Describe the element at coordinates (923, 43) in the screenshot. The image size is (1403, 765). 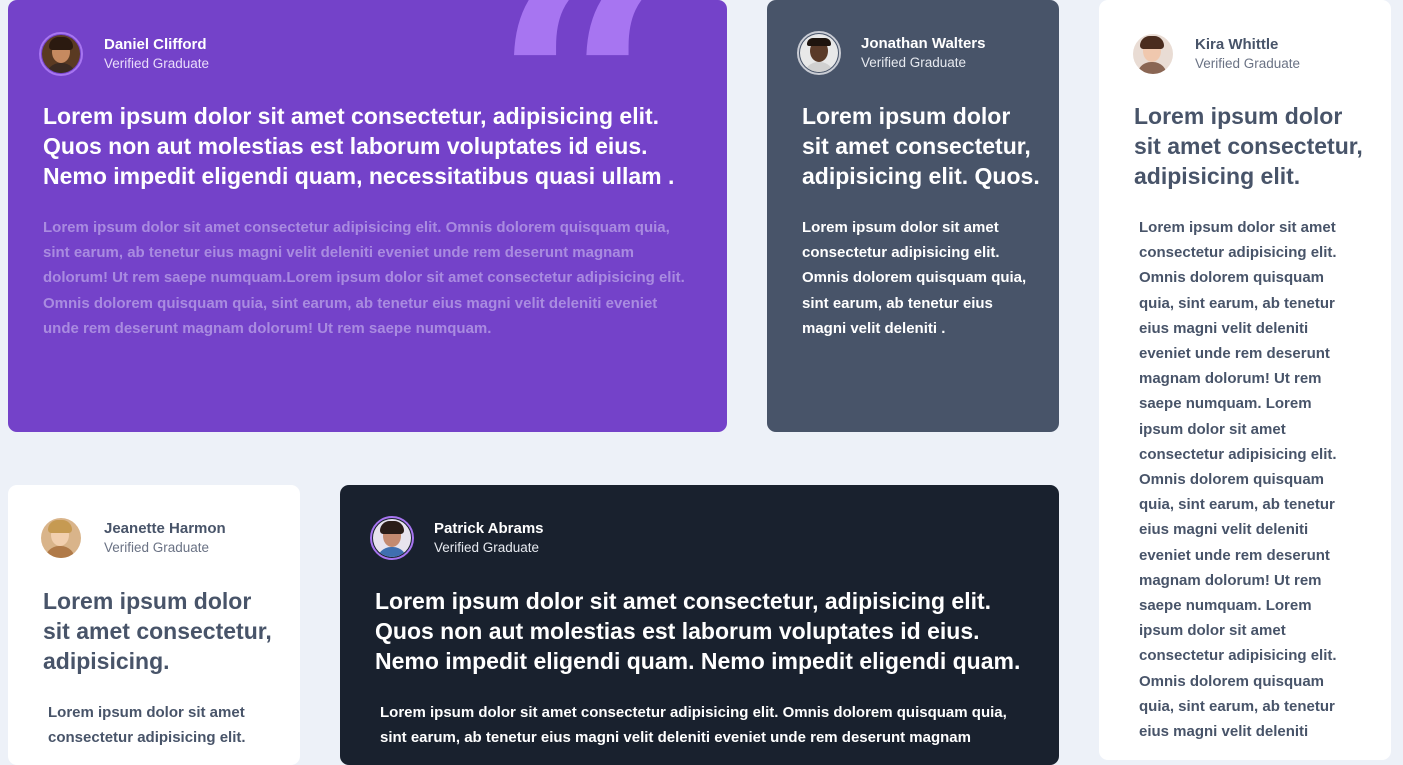
I see `author-name: Jonathan Walters` at that location.